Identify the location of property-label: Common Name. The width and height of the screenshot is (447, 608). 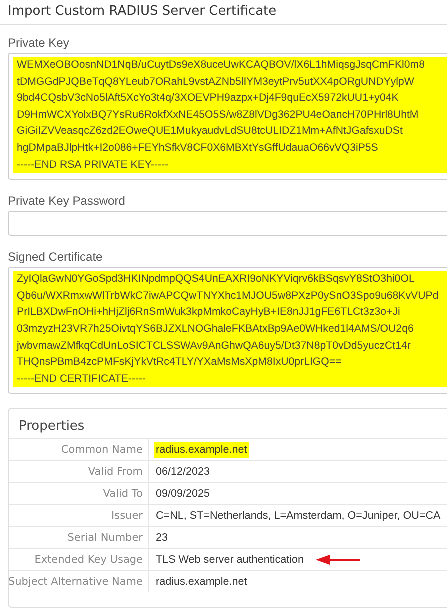
(79, 449).